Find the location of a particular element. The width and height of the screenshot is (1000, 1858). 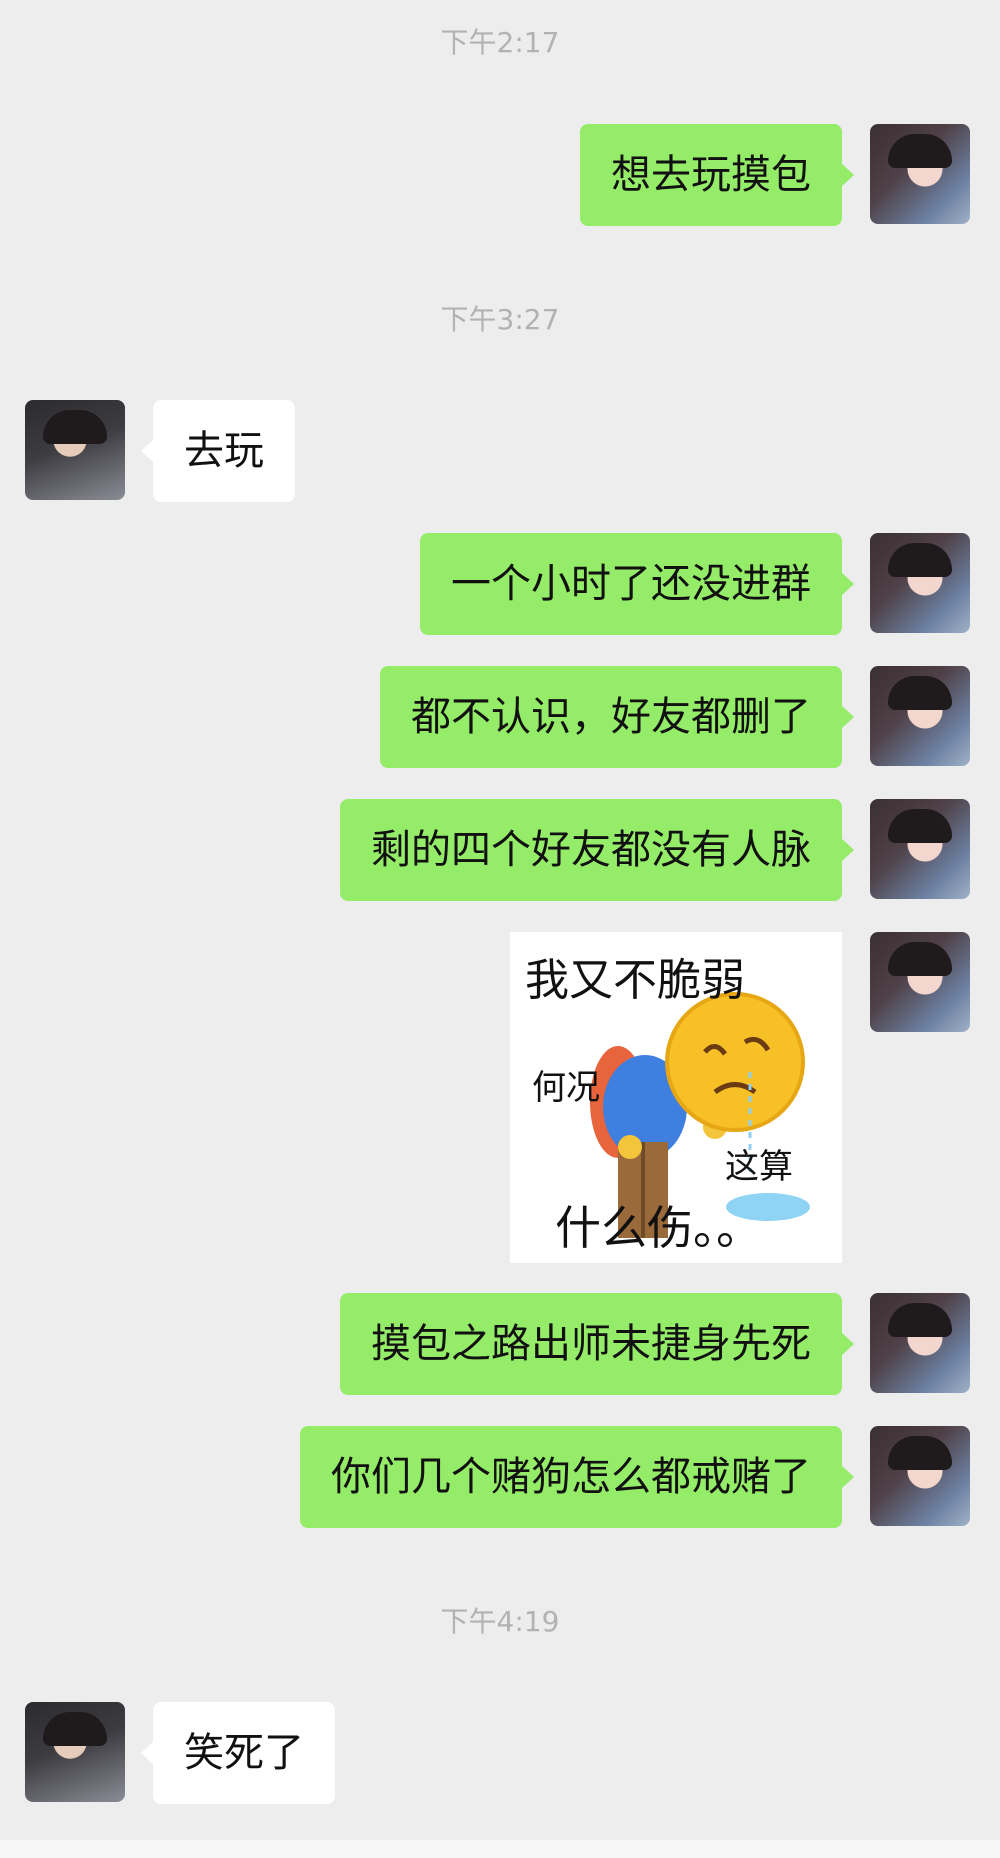

message-bubble-self: 都不认识，好友都删了 is located at coordinates (617, 717).